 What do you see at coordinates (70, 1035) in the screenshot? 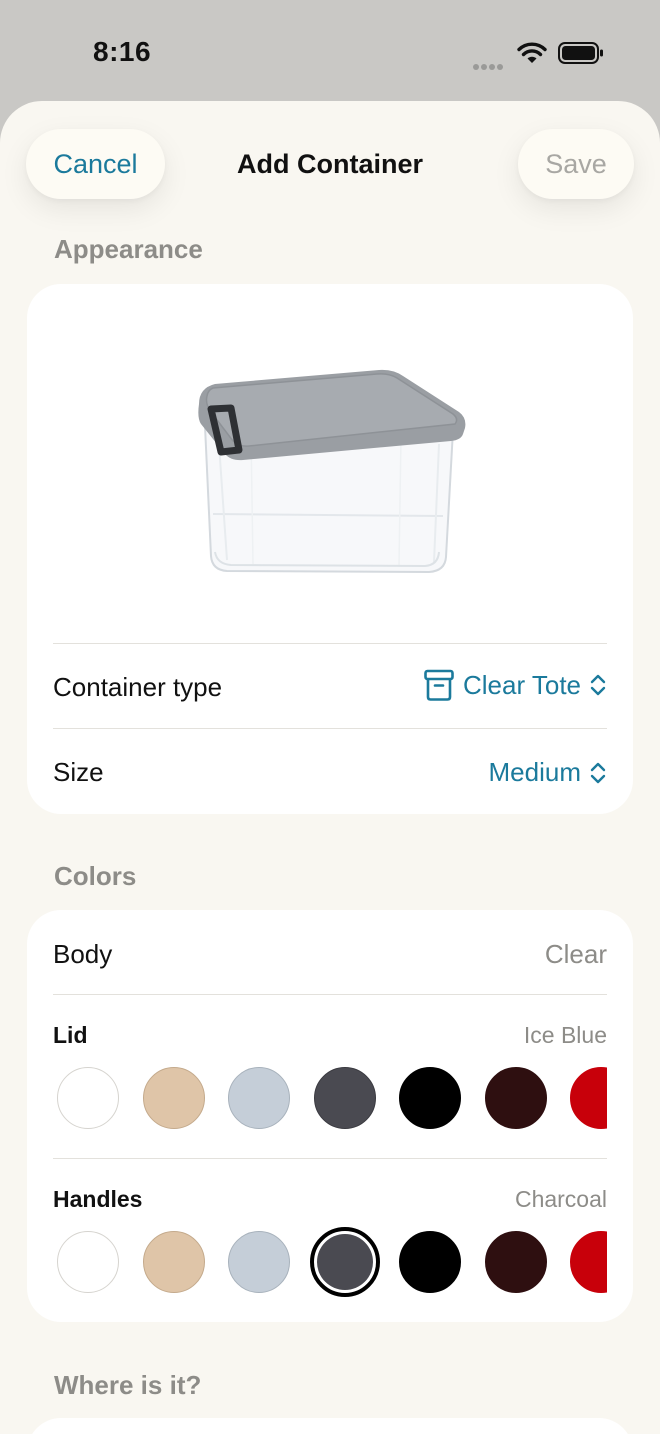
I see `lid-color-label: Lid` at bounding box center [70, 1035].